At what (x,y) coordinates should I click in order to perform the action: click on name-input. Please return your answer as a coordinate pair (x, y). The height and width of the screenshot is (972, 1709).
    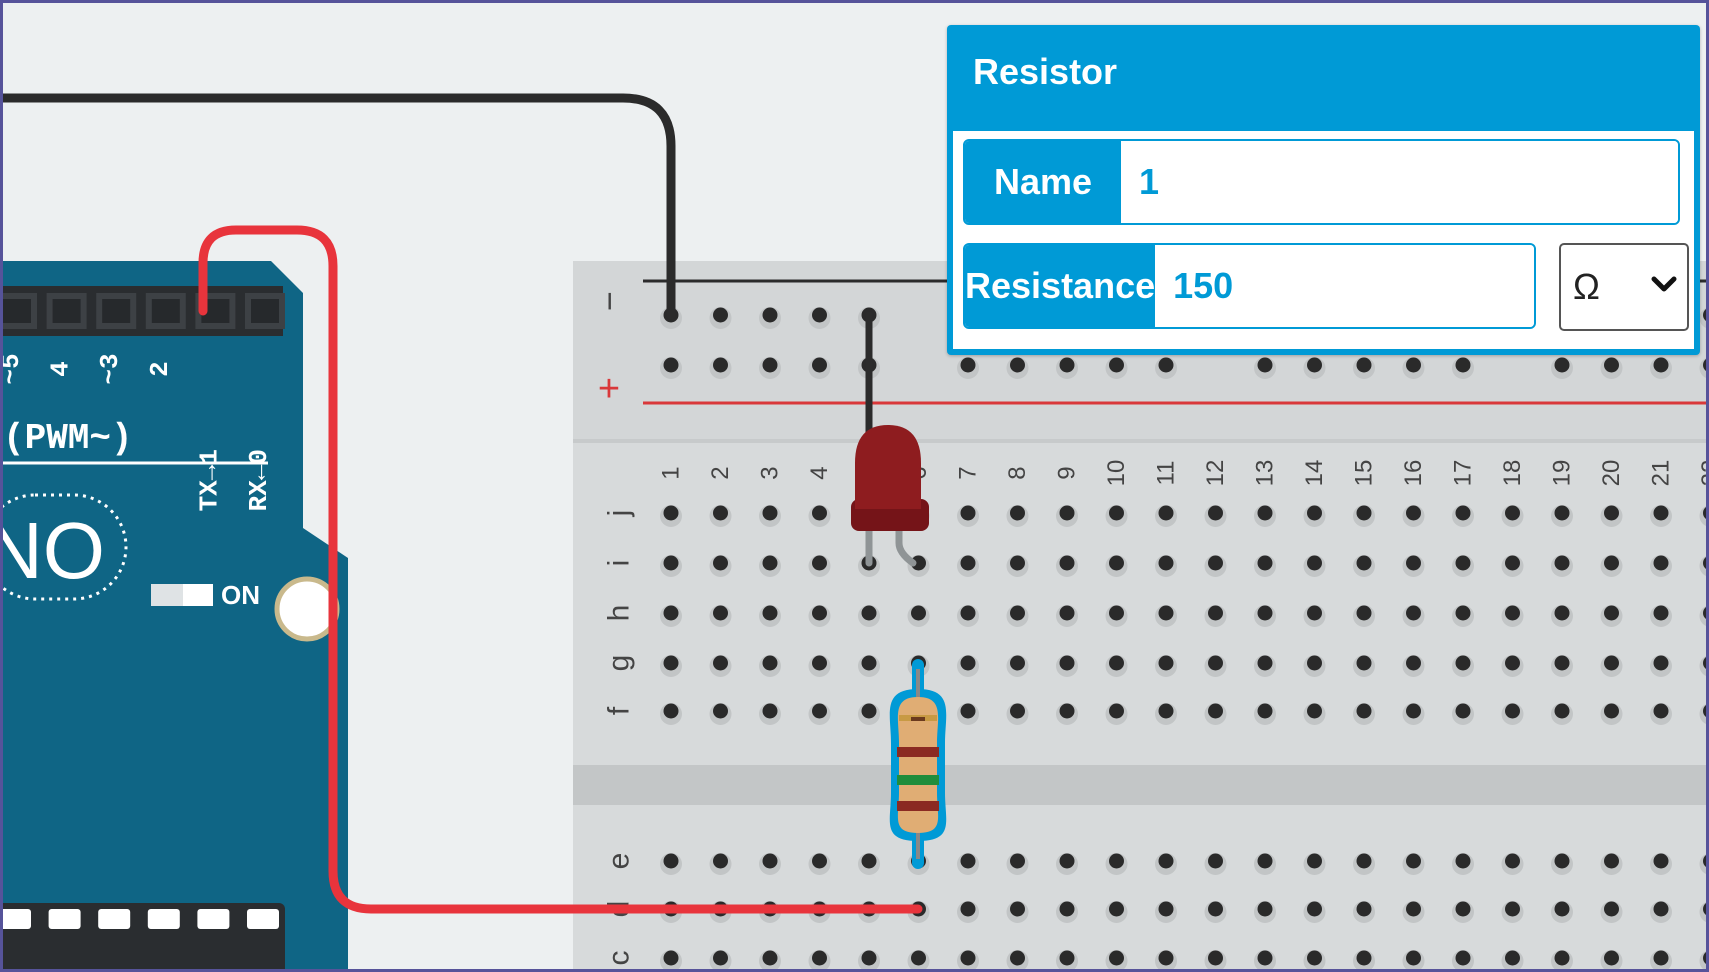
    Looking at the image, I should click on (1399, 182).